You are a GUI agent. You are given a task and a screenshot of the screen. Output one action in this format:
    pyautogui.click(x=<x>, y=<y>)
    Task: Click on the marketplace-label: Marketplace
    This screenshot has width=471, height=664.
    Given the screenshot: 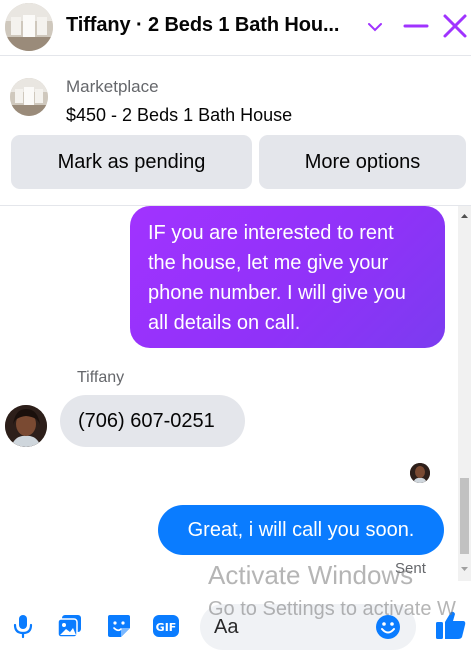 What is the action you would take?
    pyautogui.click(x=112, y=86)
    